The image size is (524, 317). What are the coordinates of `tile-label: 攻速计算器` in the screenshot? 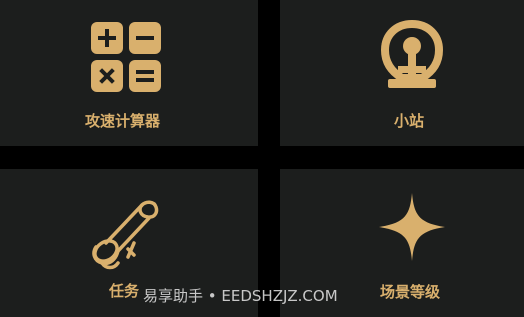 It's located at (123, 121).